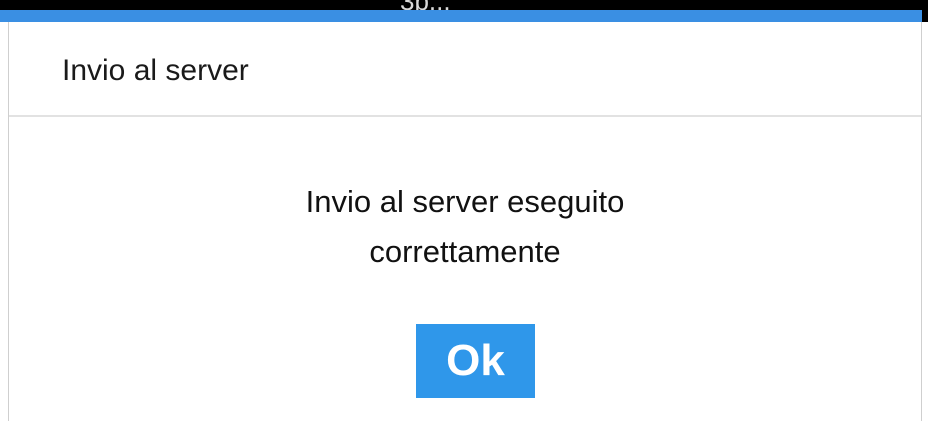 The image size is (928, 421). What do you see at coordinates (465, 201) in the screenshot?
I see `dialog-message-line-1: Invio al server eseguito` at bounding box center [465, 201].